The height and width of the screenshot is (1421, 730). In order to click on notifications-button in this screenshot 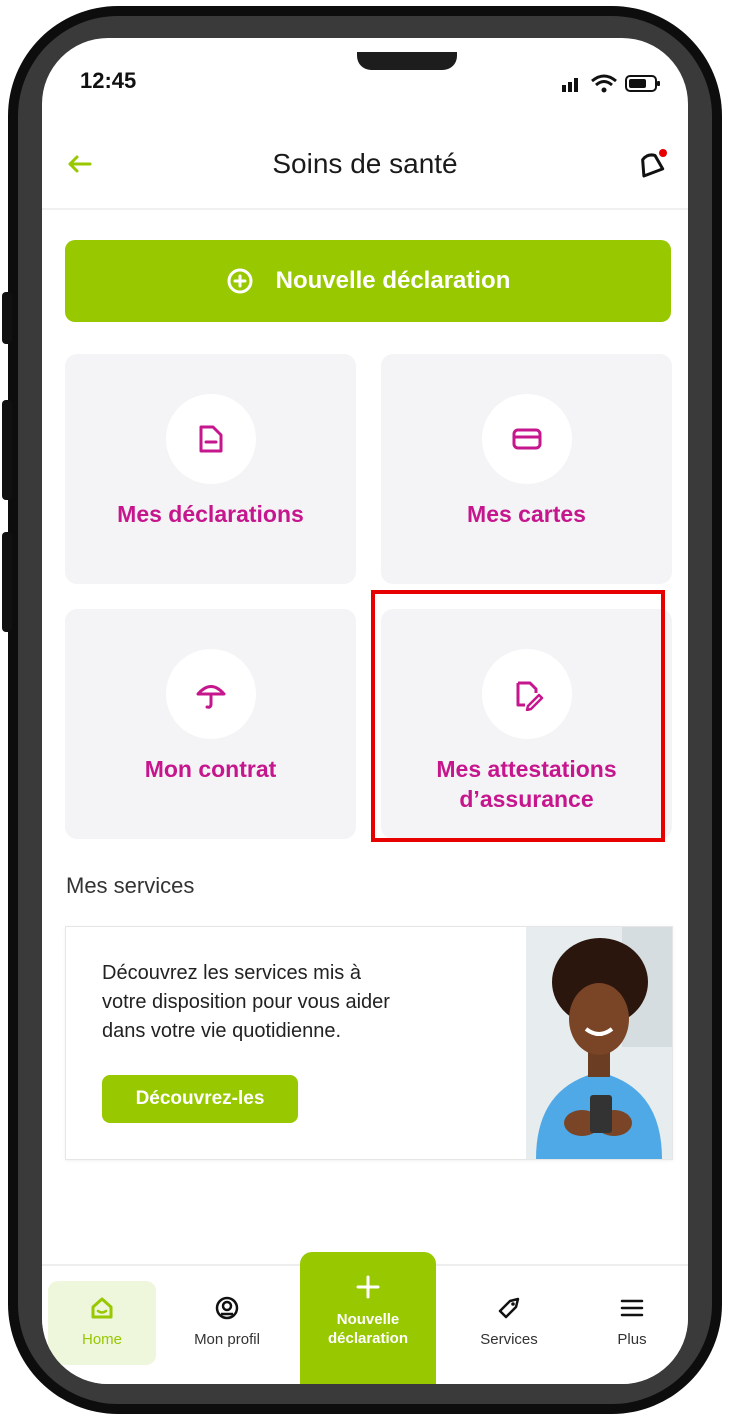, I will do `click(650, 164)`.